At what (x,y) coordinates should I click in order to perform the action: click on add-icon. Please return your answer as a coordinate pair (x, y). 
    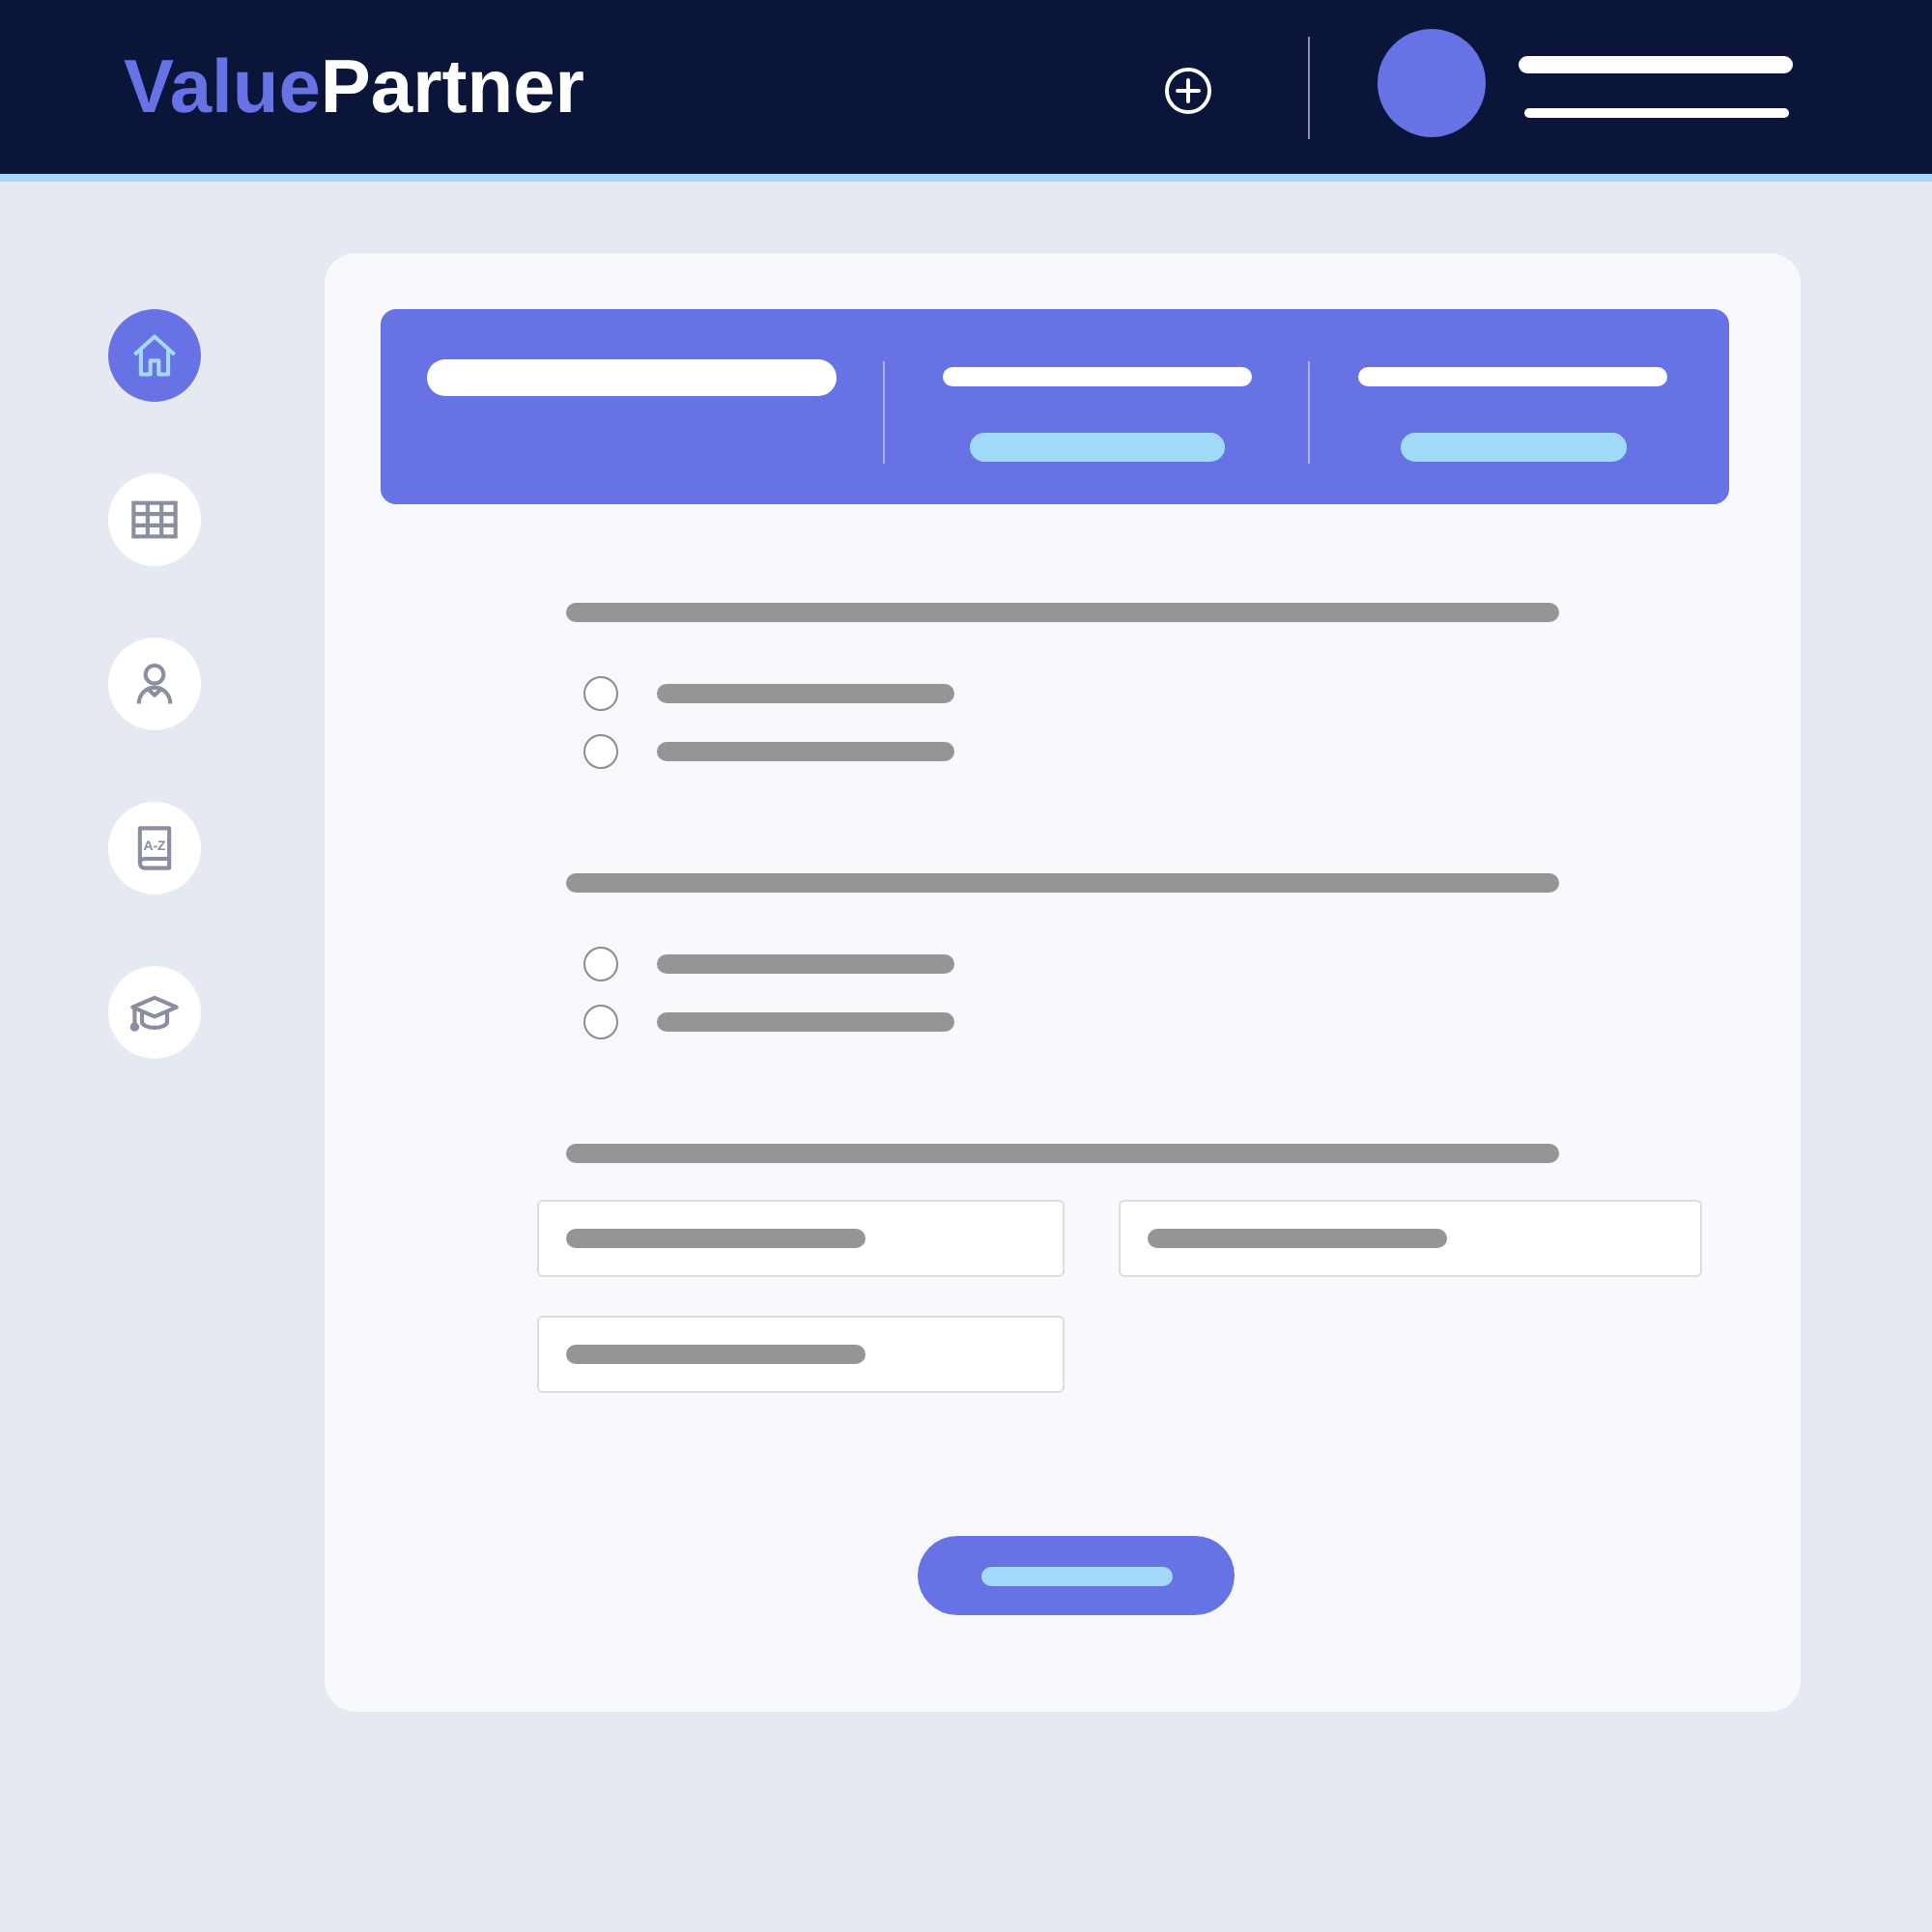
    Looking at the image, I should click on (1188, 91).